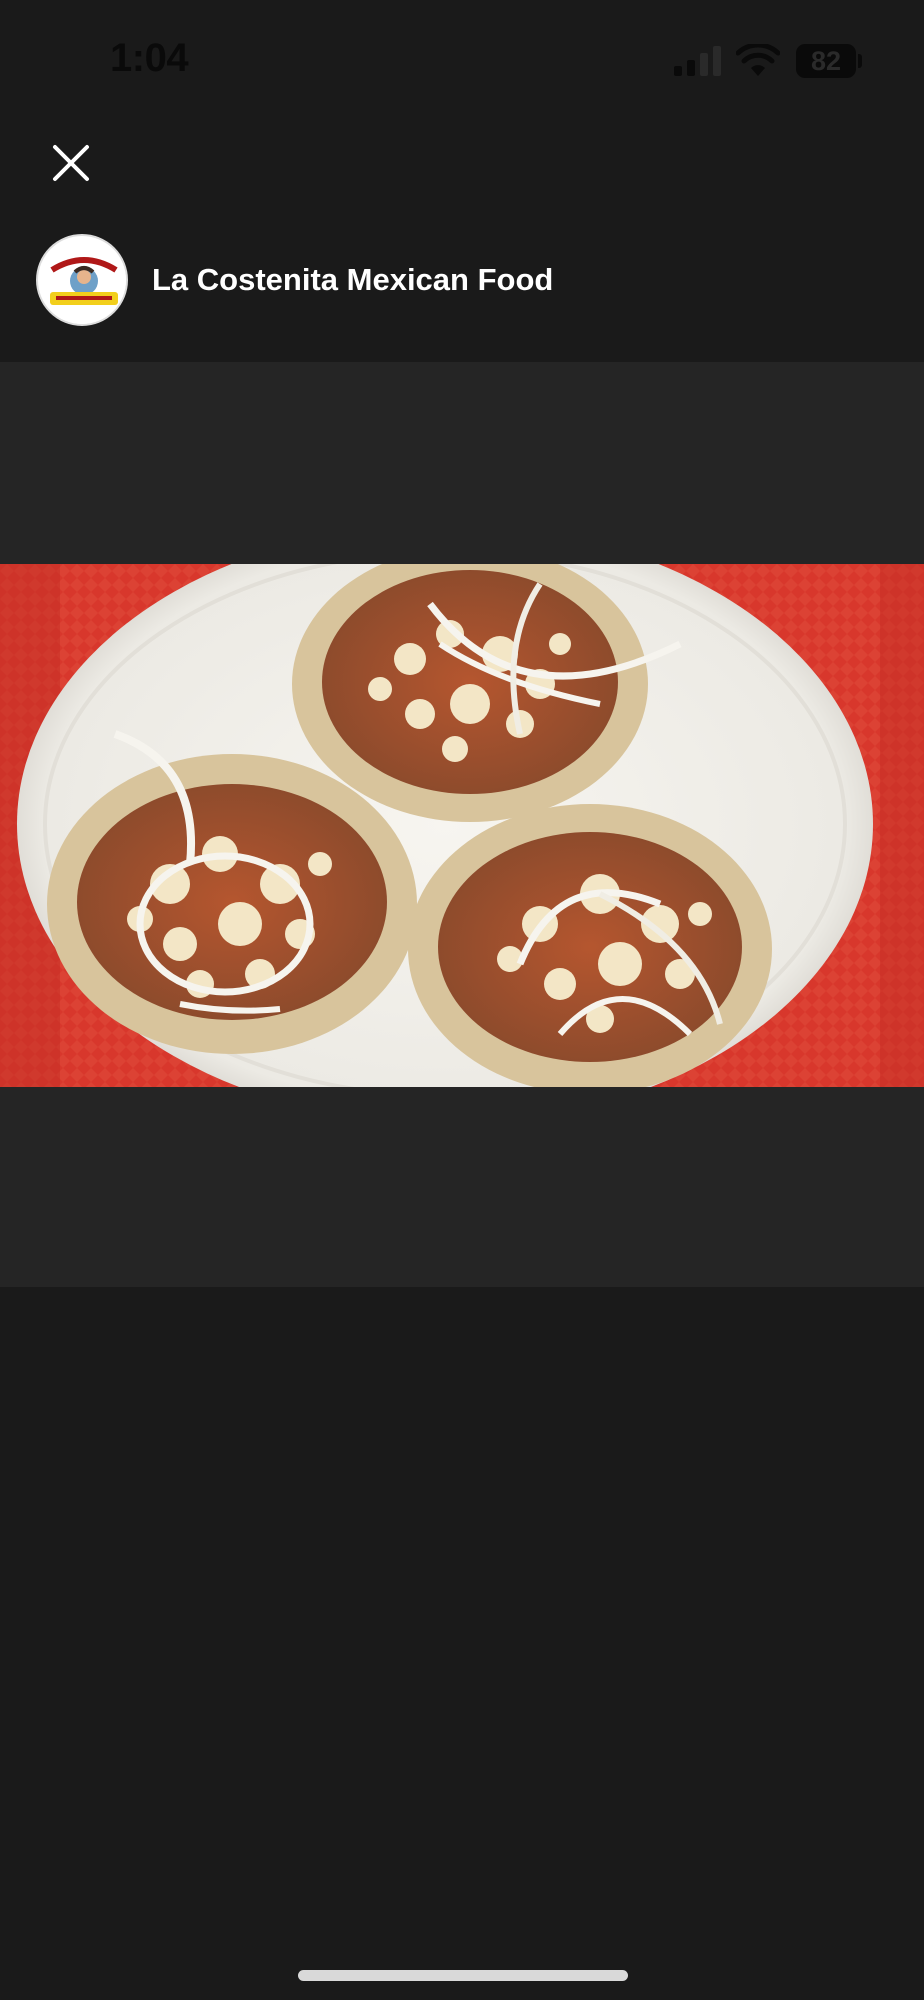 Image resolution: width=924 pixels, height=2000 pixels. Describe the element at coordinates (352, 280) in the screenshot. I see `store-name: La Costenita Mexican Food` at that location.